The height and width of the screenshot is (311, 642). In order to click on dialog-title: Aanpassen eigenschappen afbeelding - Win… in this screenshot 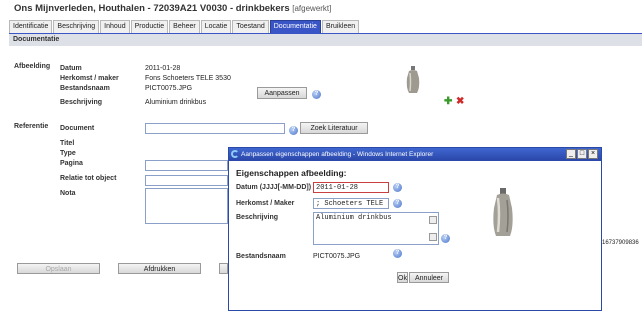, I will do `click(337, 154)`.